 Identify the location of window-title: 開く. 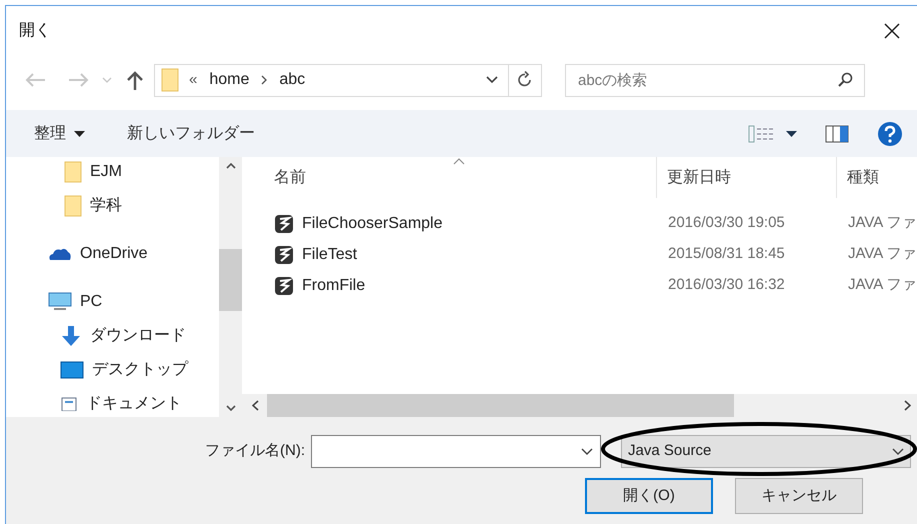
(35, 31).